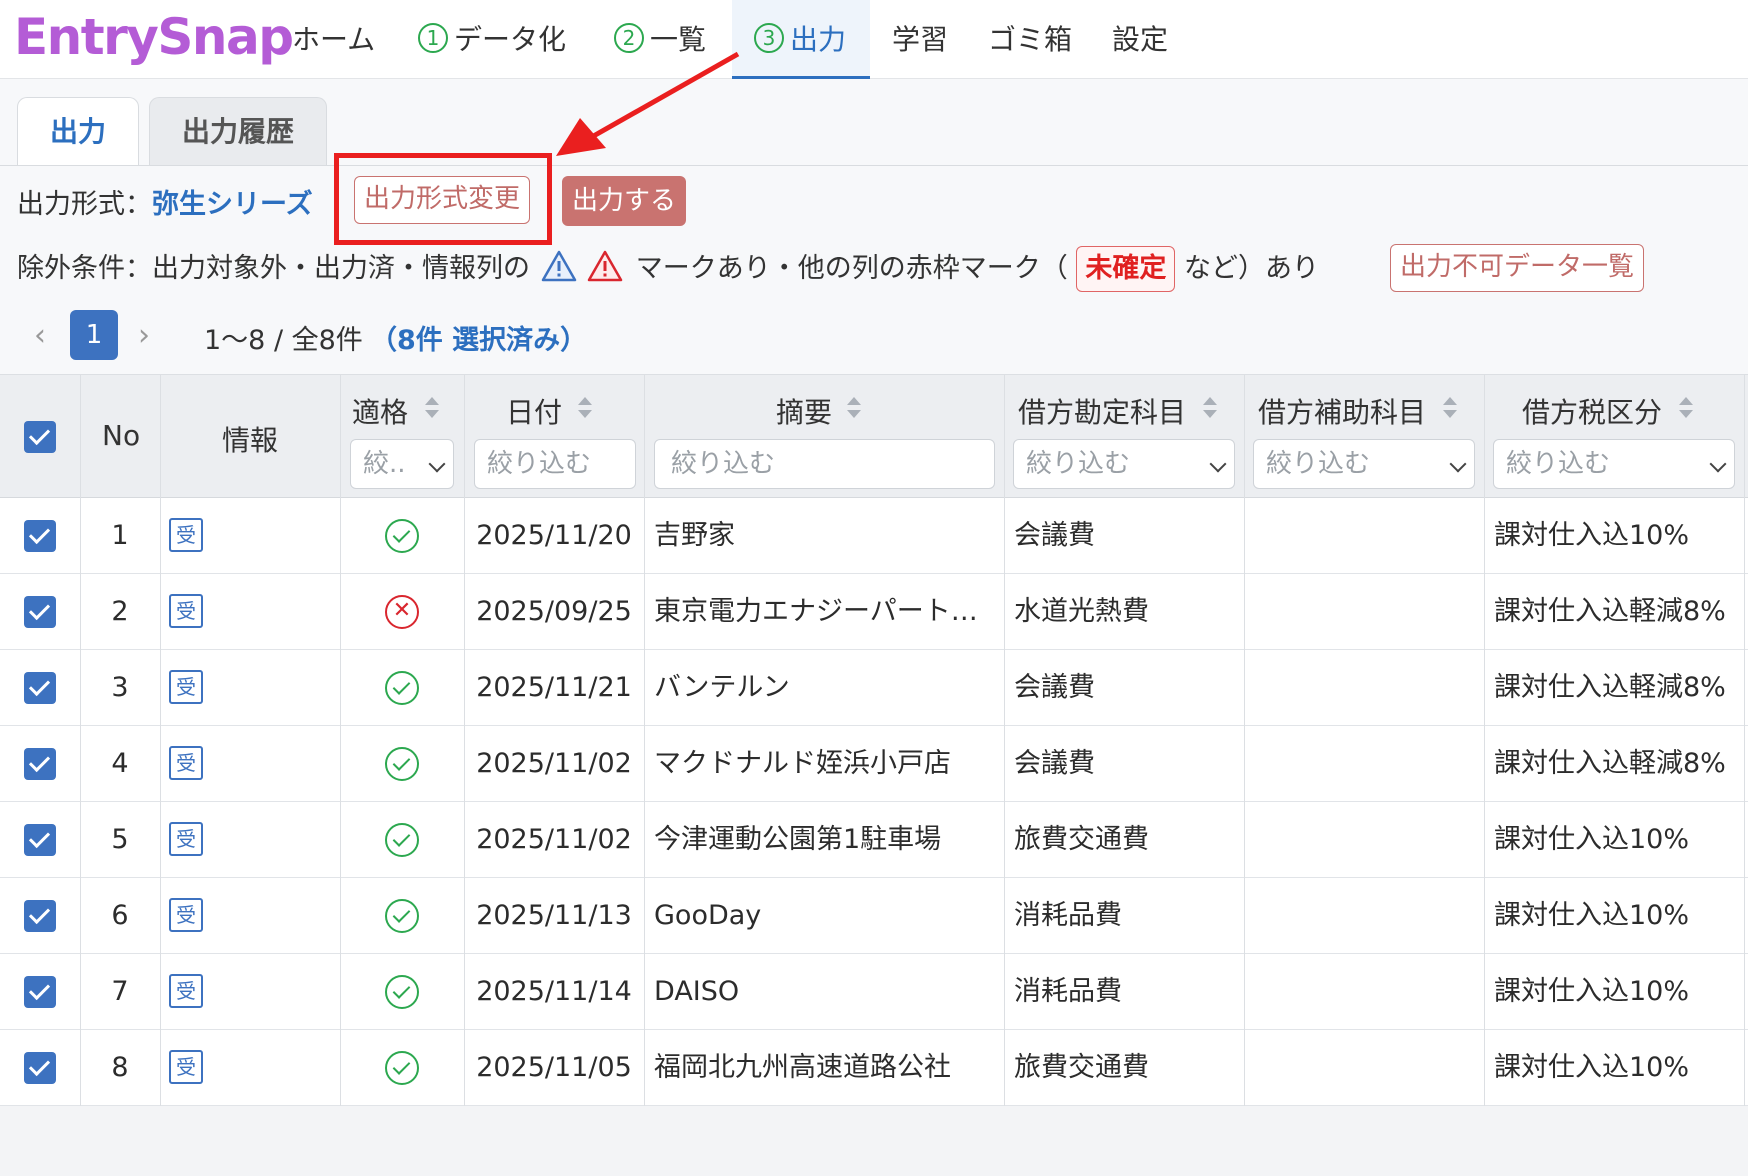  What do you see at coordinates (554, 611) in the screenshot?
I see `cell-date: 2025/09/25` at bounding box center [554, 611].